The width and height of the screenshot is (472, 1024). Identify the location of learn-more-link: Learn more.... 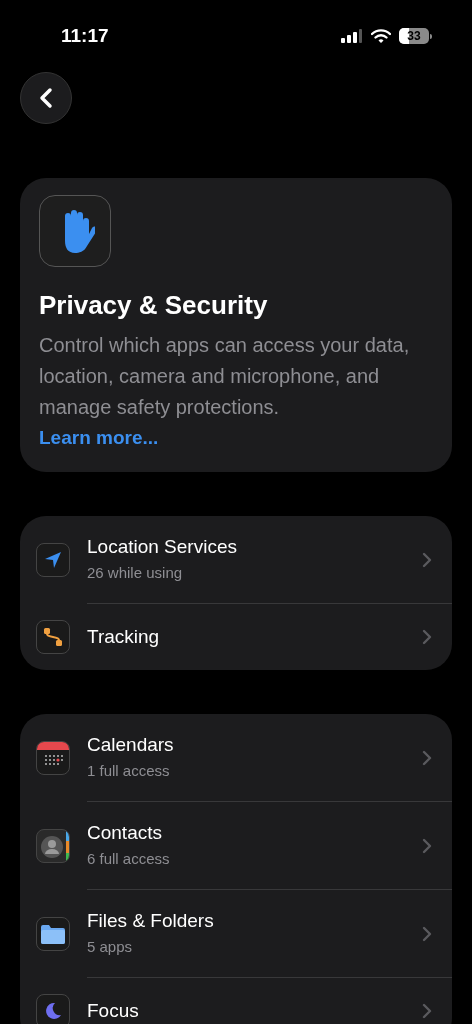
(99, 437).